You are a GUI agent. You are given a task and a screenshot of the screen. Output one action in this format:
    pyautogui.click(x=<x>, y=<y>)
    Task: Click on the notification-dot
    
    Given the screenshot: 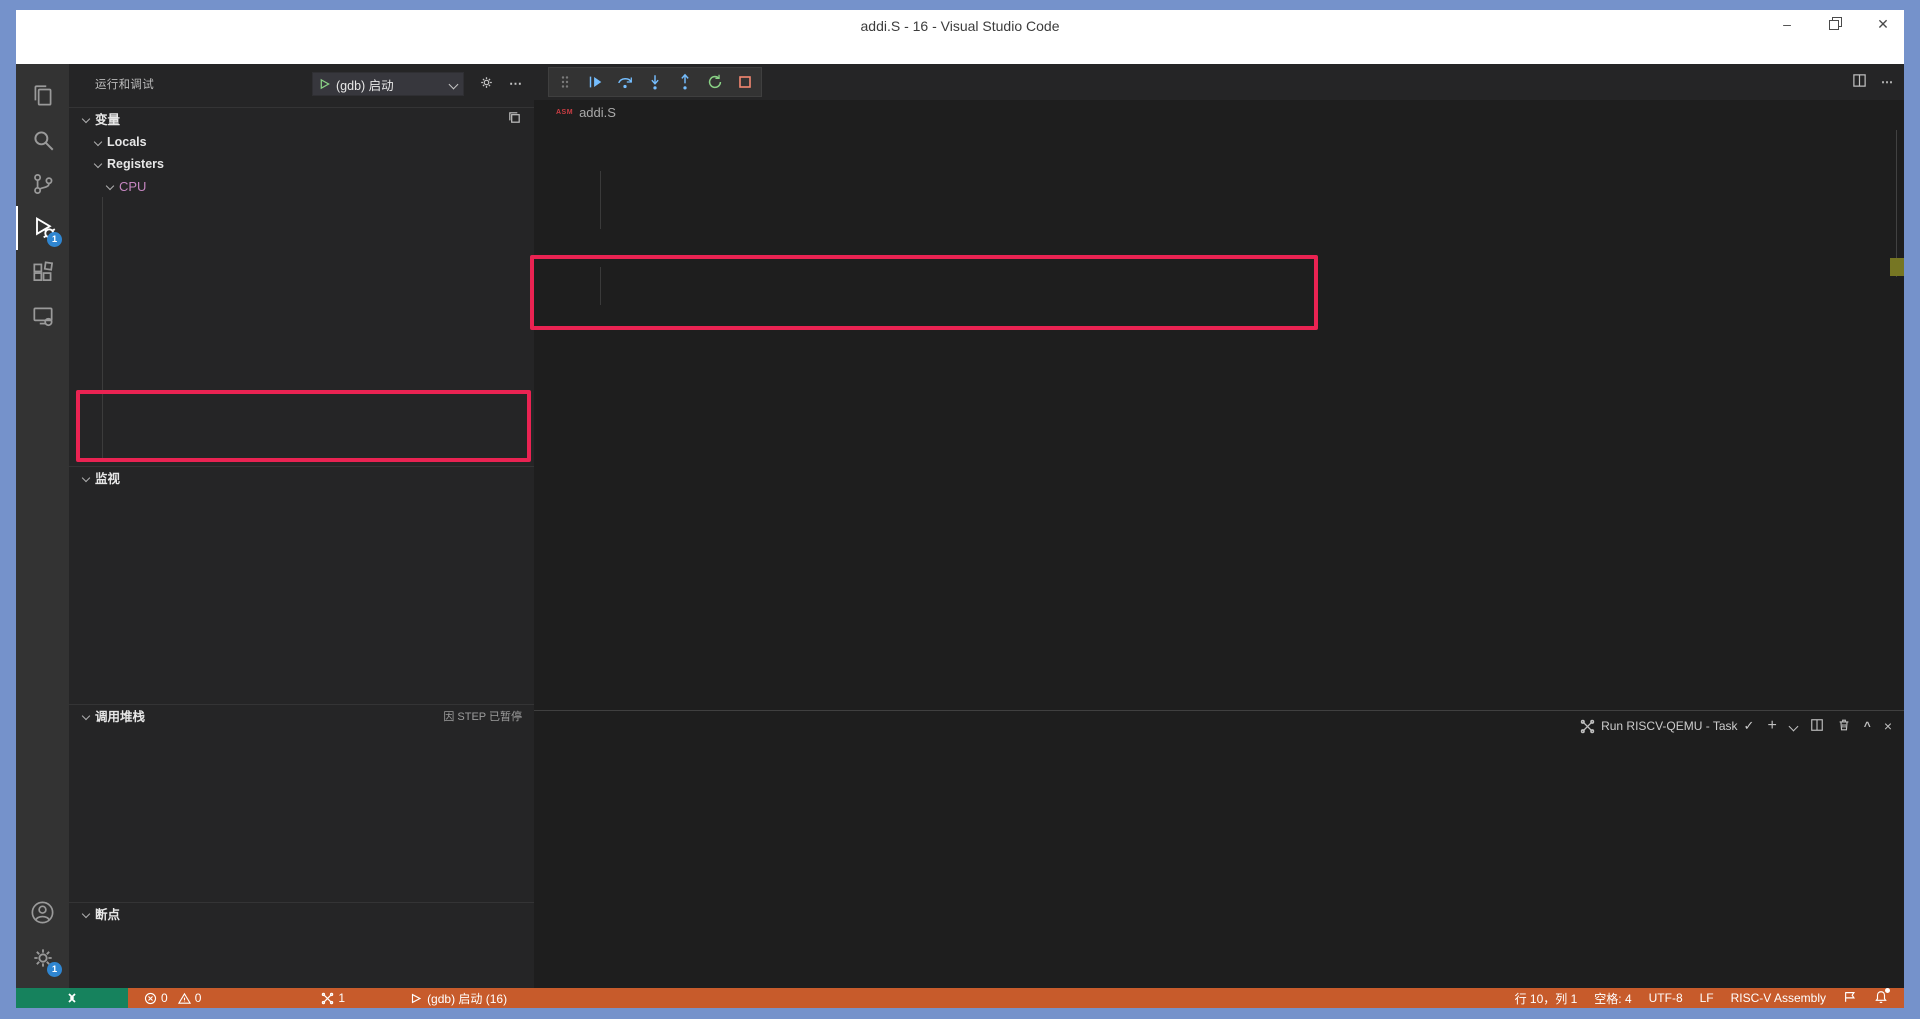 What is the action you would take?
    pyautogui.click(x=1887, y=990)
    